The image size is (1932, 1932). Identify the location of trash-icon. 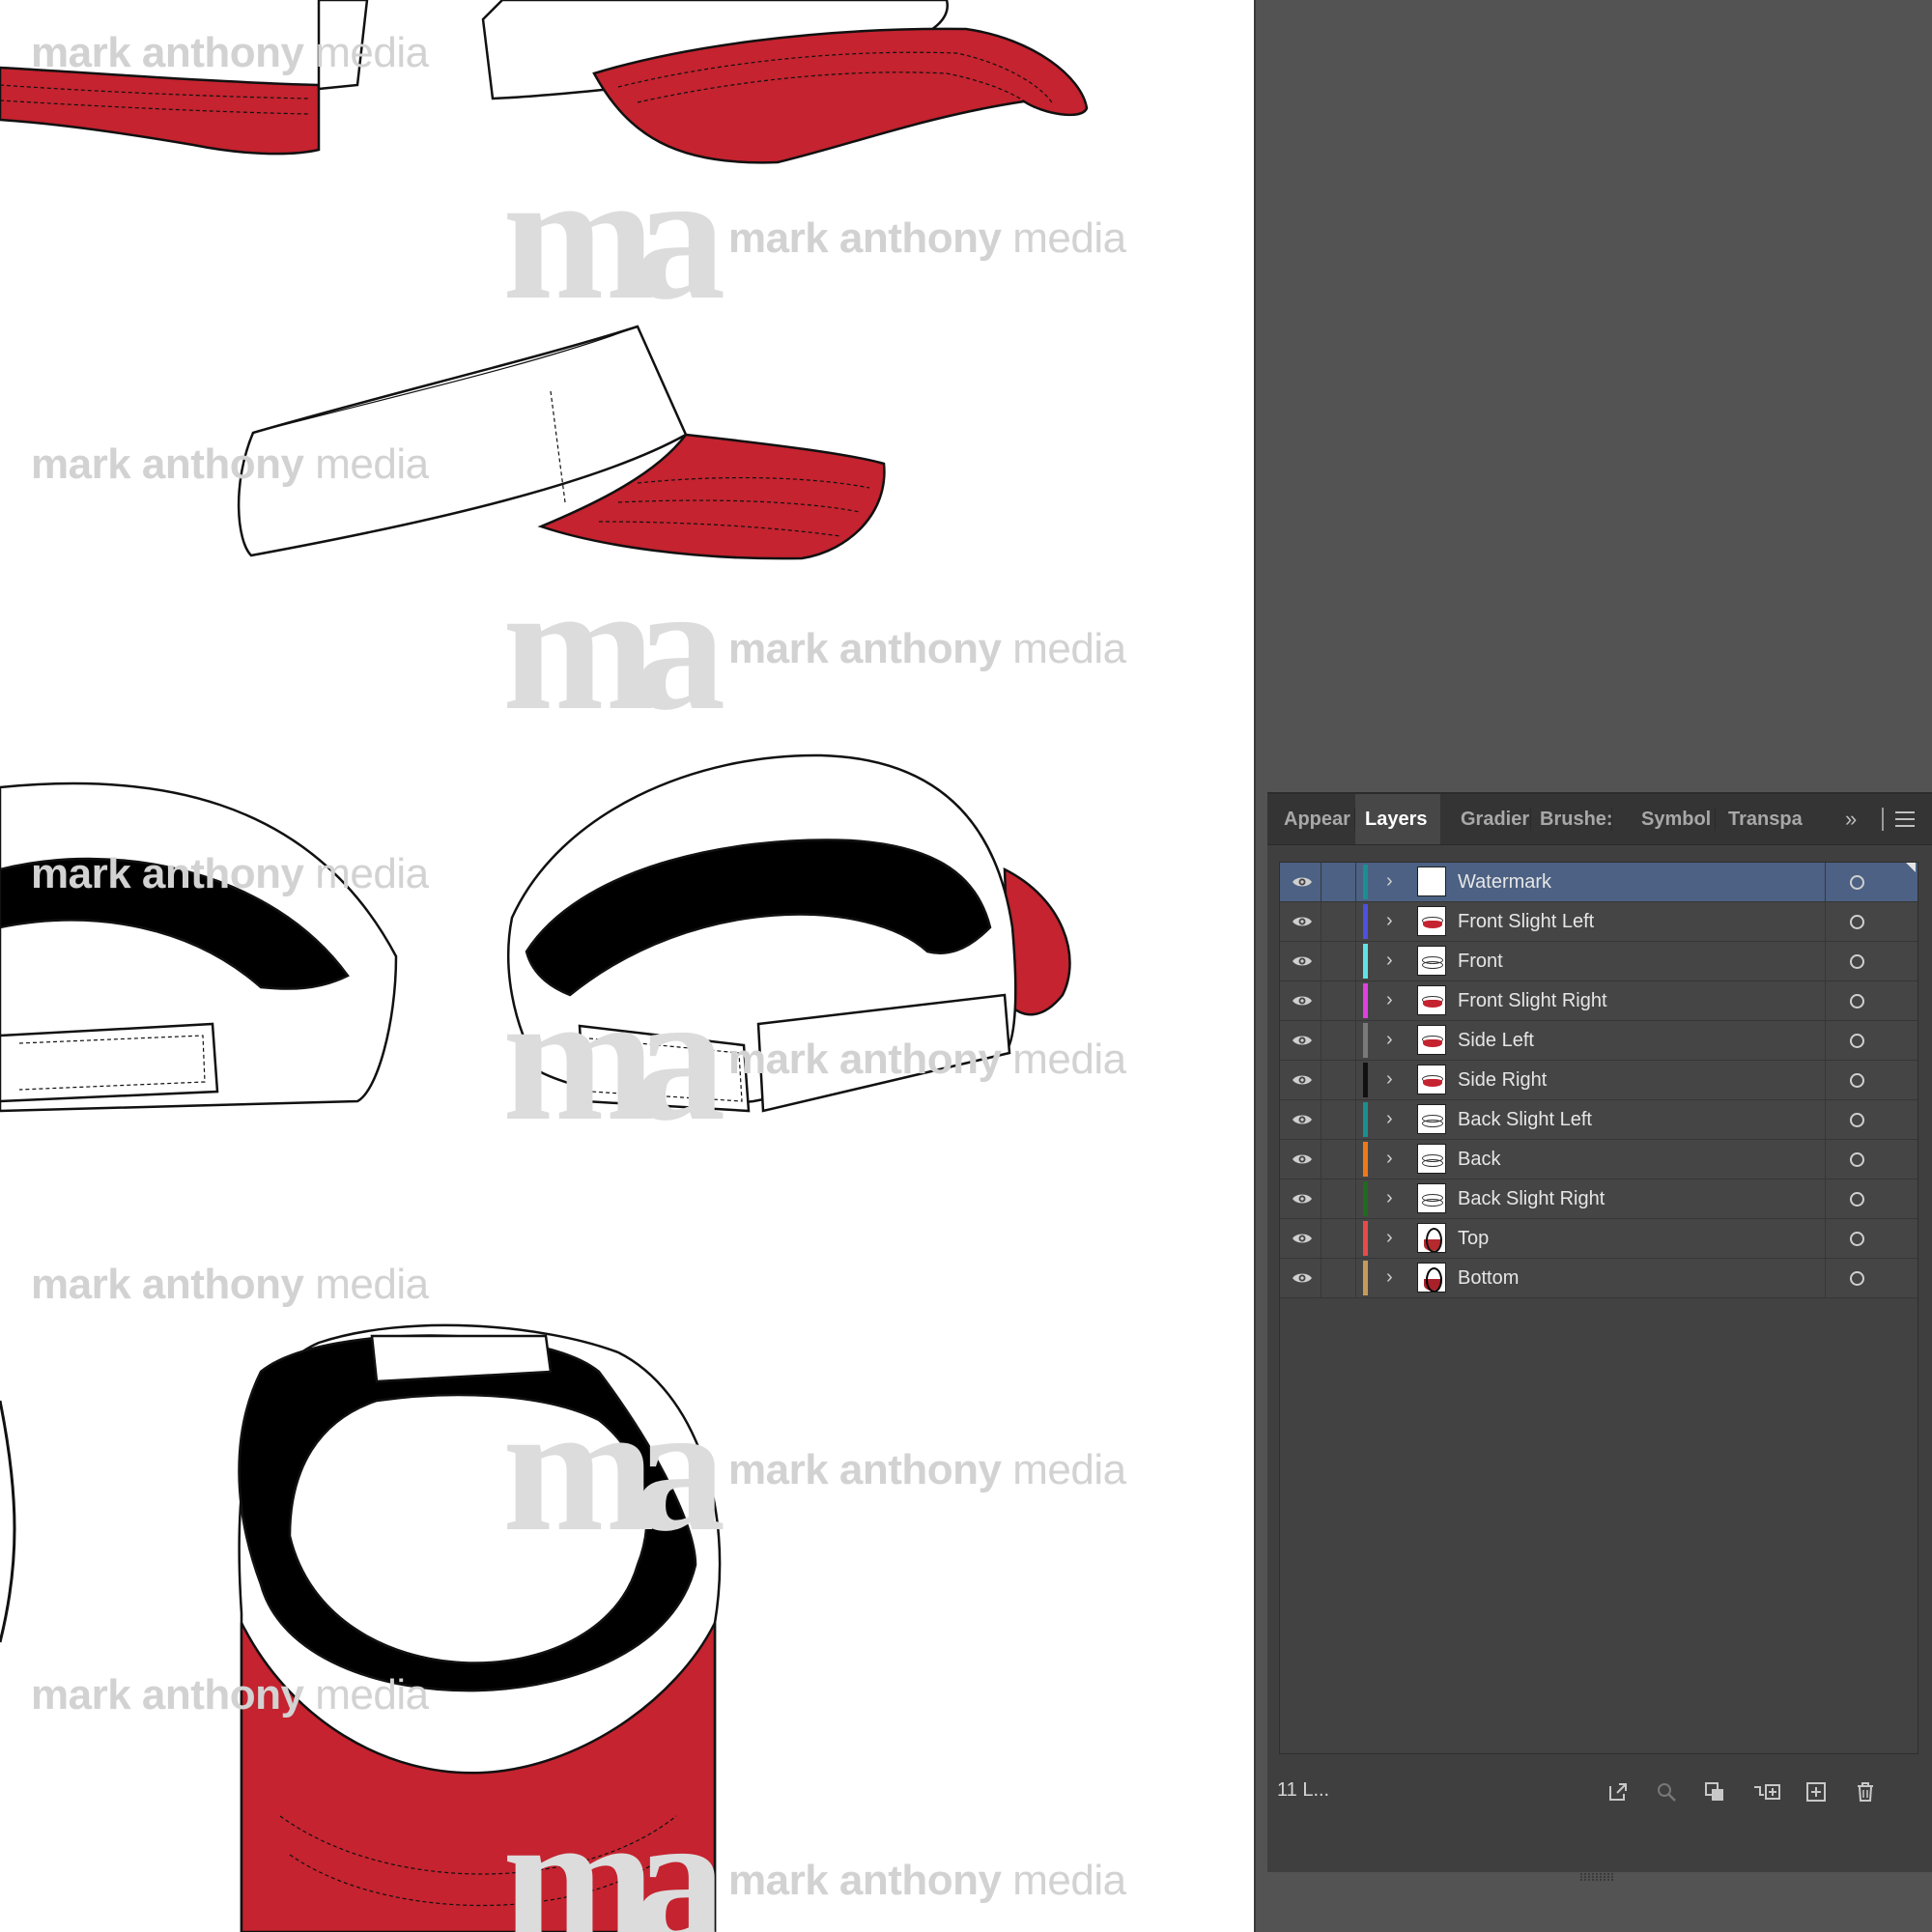
(1865, 1792).